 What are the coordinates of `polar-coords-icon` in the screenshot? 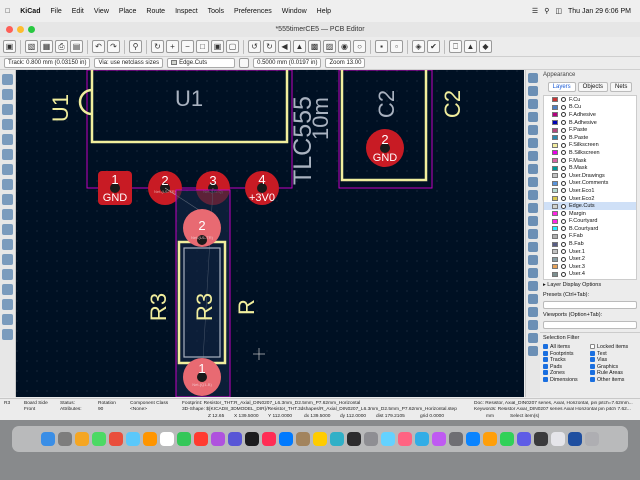 It's located at (7, 109).